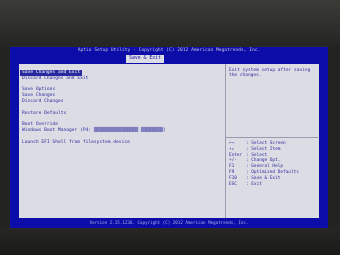  What do you see at coordinates (254, 184) in the screenshot?
I see `key-description: : Exit` at bounding box center [254, 184].